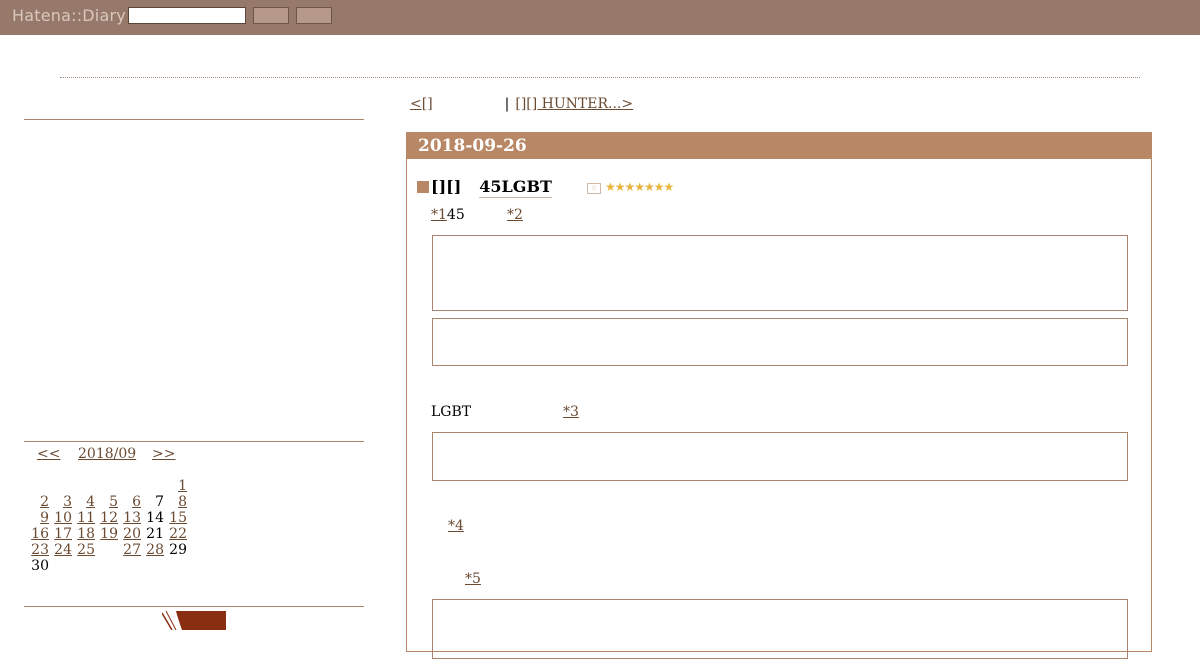 The height and width of the screenshot is (659, 1200). Describe the element at coordinates (423, 187) in the screenshot. I see `section-marker-icon` at that location.